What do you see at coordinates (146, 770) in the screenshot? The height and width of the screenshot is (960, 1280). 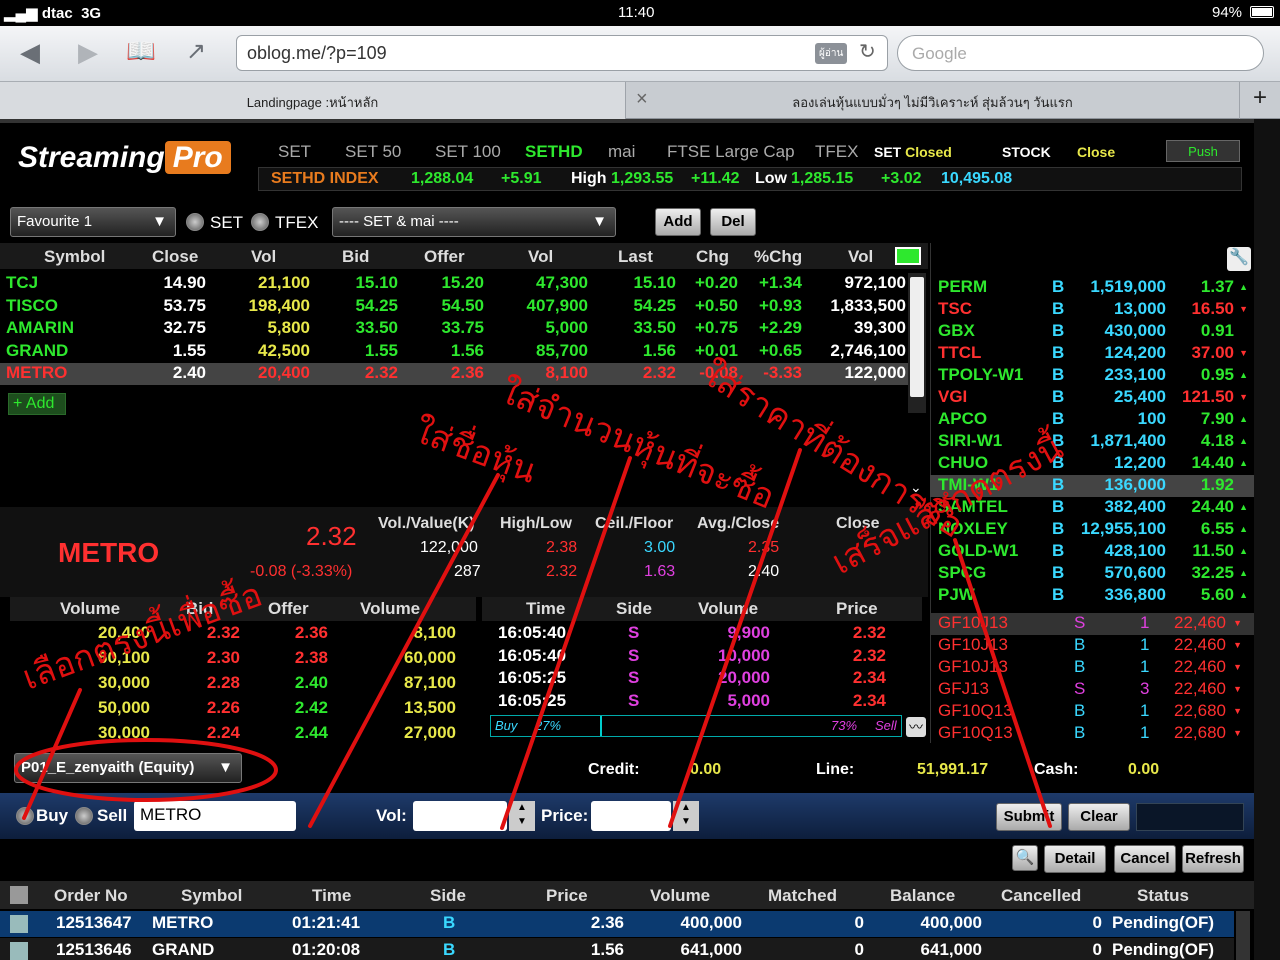 I see `account-circle` at bounding box center [146, 770].